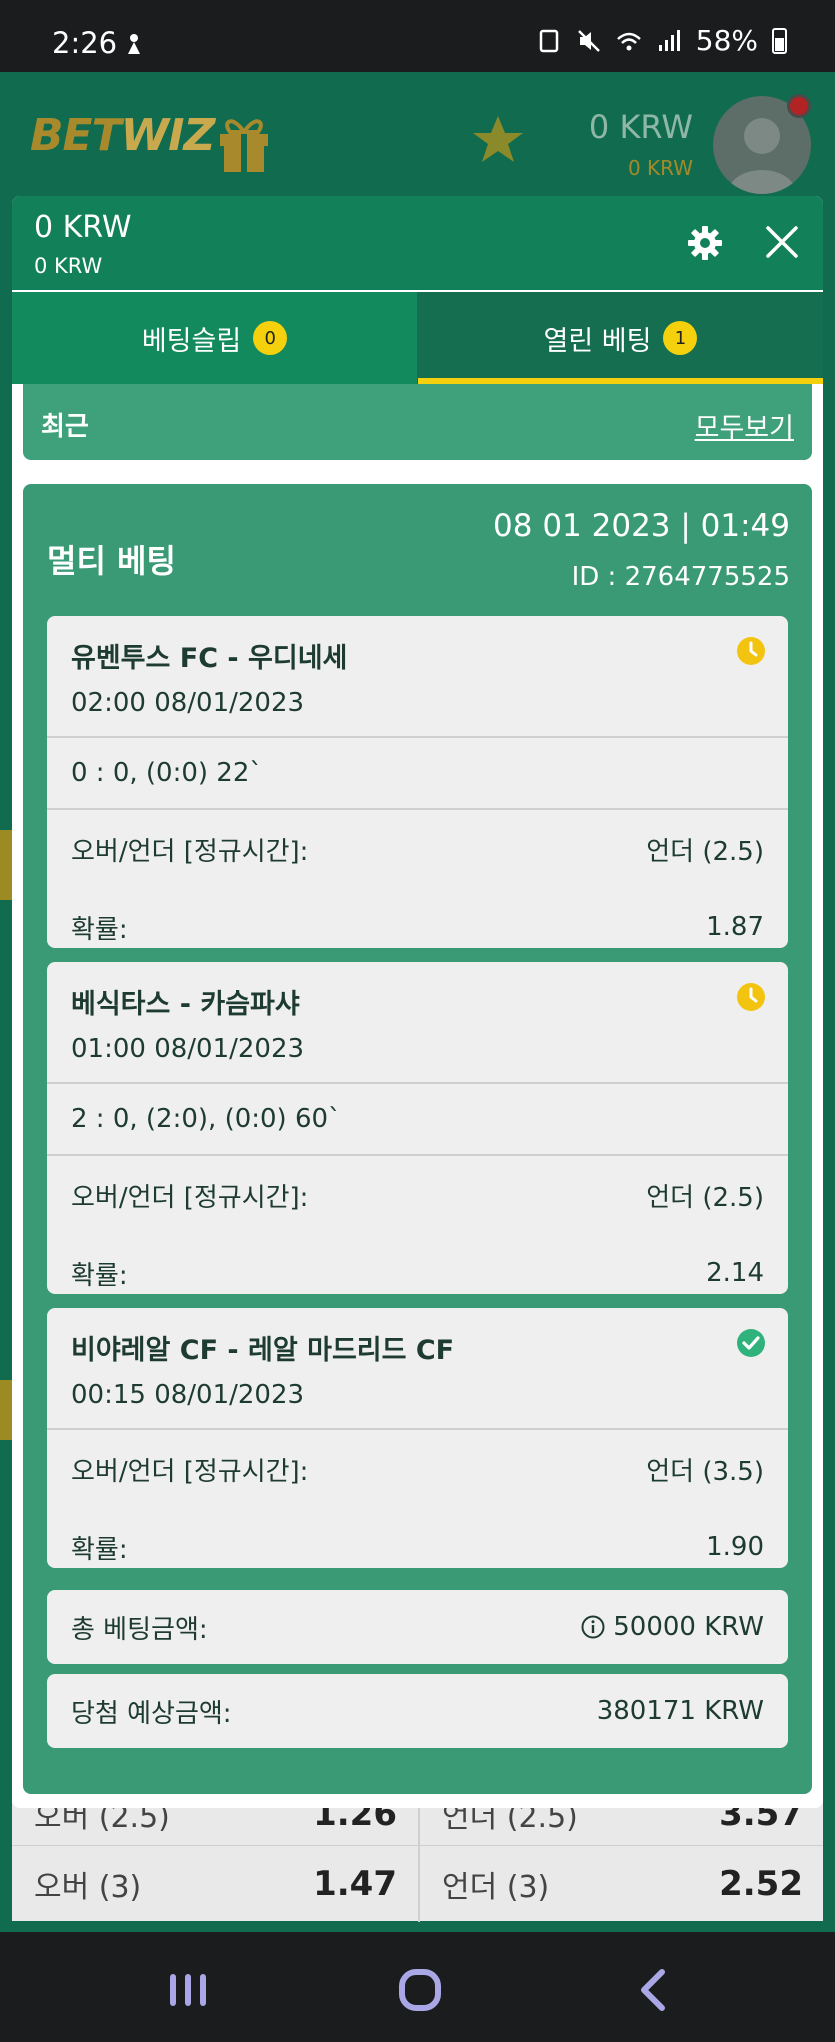 Image resolution: width=835 pixels, height=2042 pixels. Describe the element at coordinates (705, 1471) in the screenshot. I see `market-selection: 언더 (3.5)` at that location.